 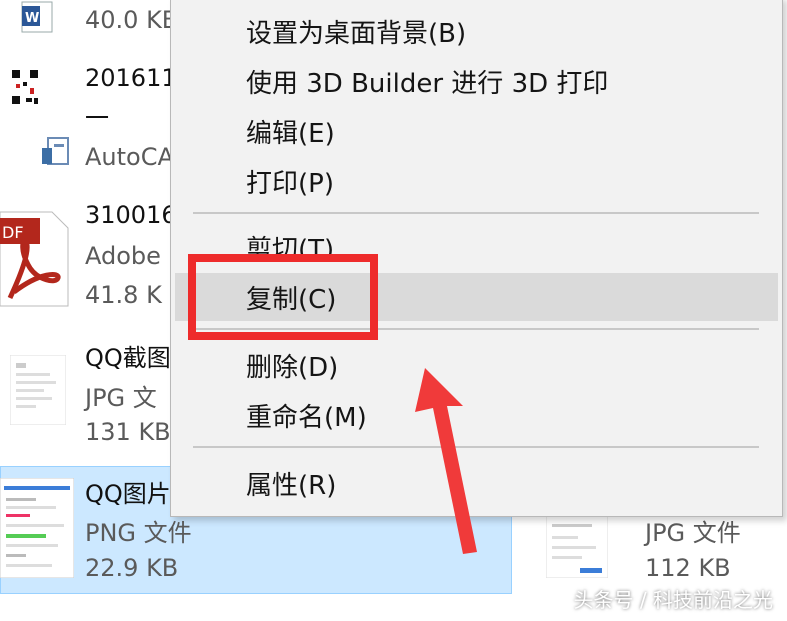 I want to click on file-size: 131 KB, so click(x=128, y=432).